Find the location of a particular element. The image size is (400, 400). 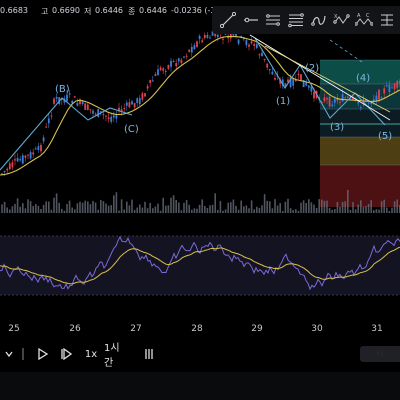

jump-to-realtime-icon is located at coordinates (150, 354).